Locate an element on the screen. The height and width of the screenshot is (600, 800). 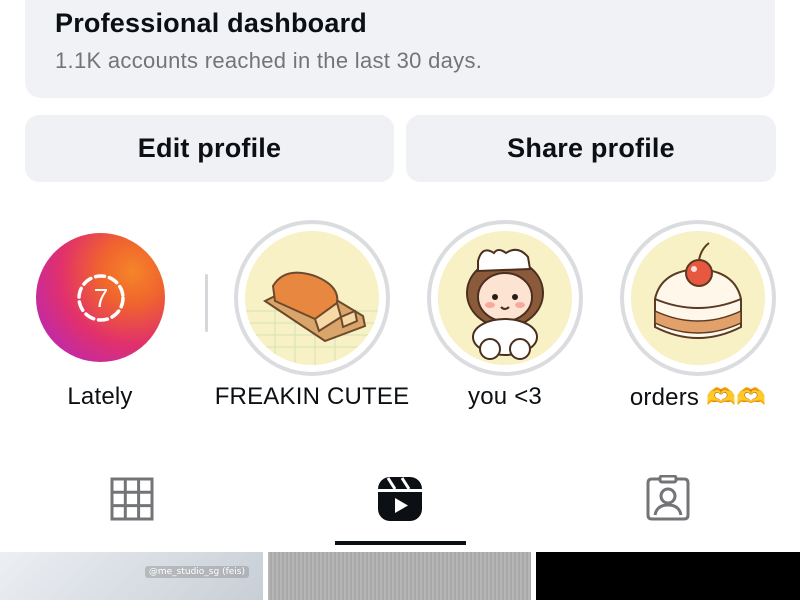
story-archive-icon: 7 is located at coordinates (100, 297).